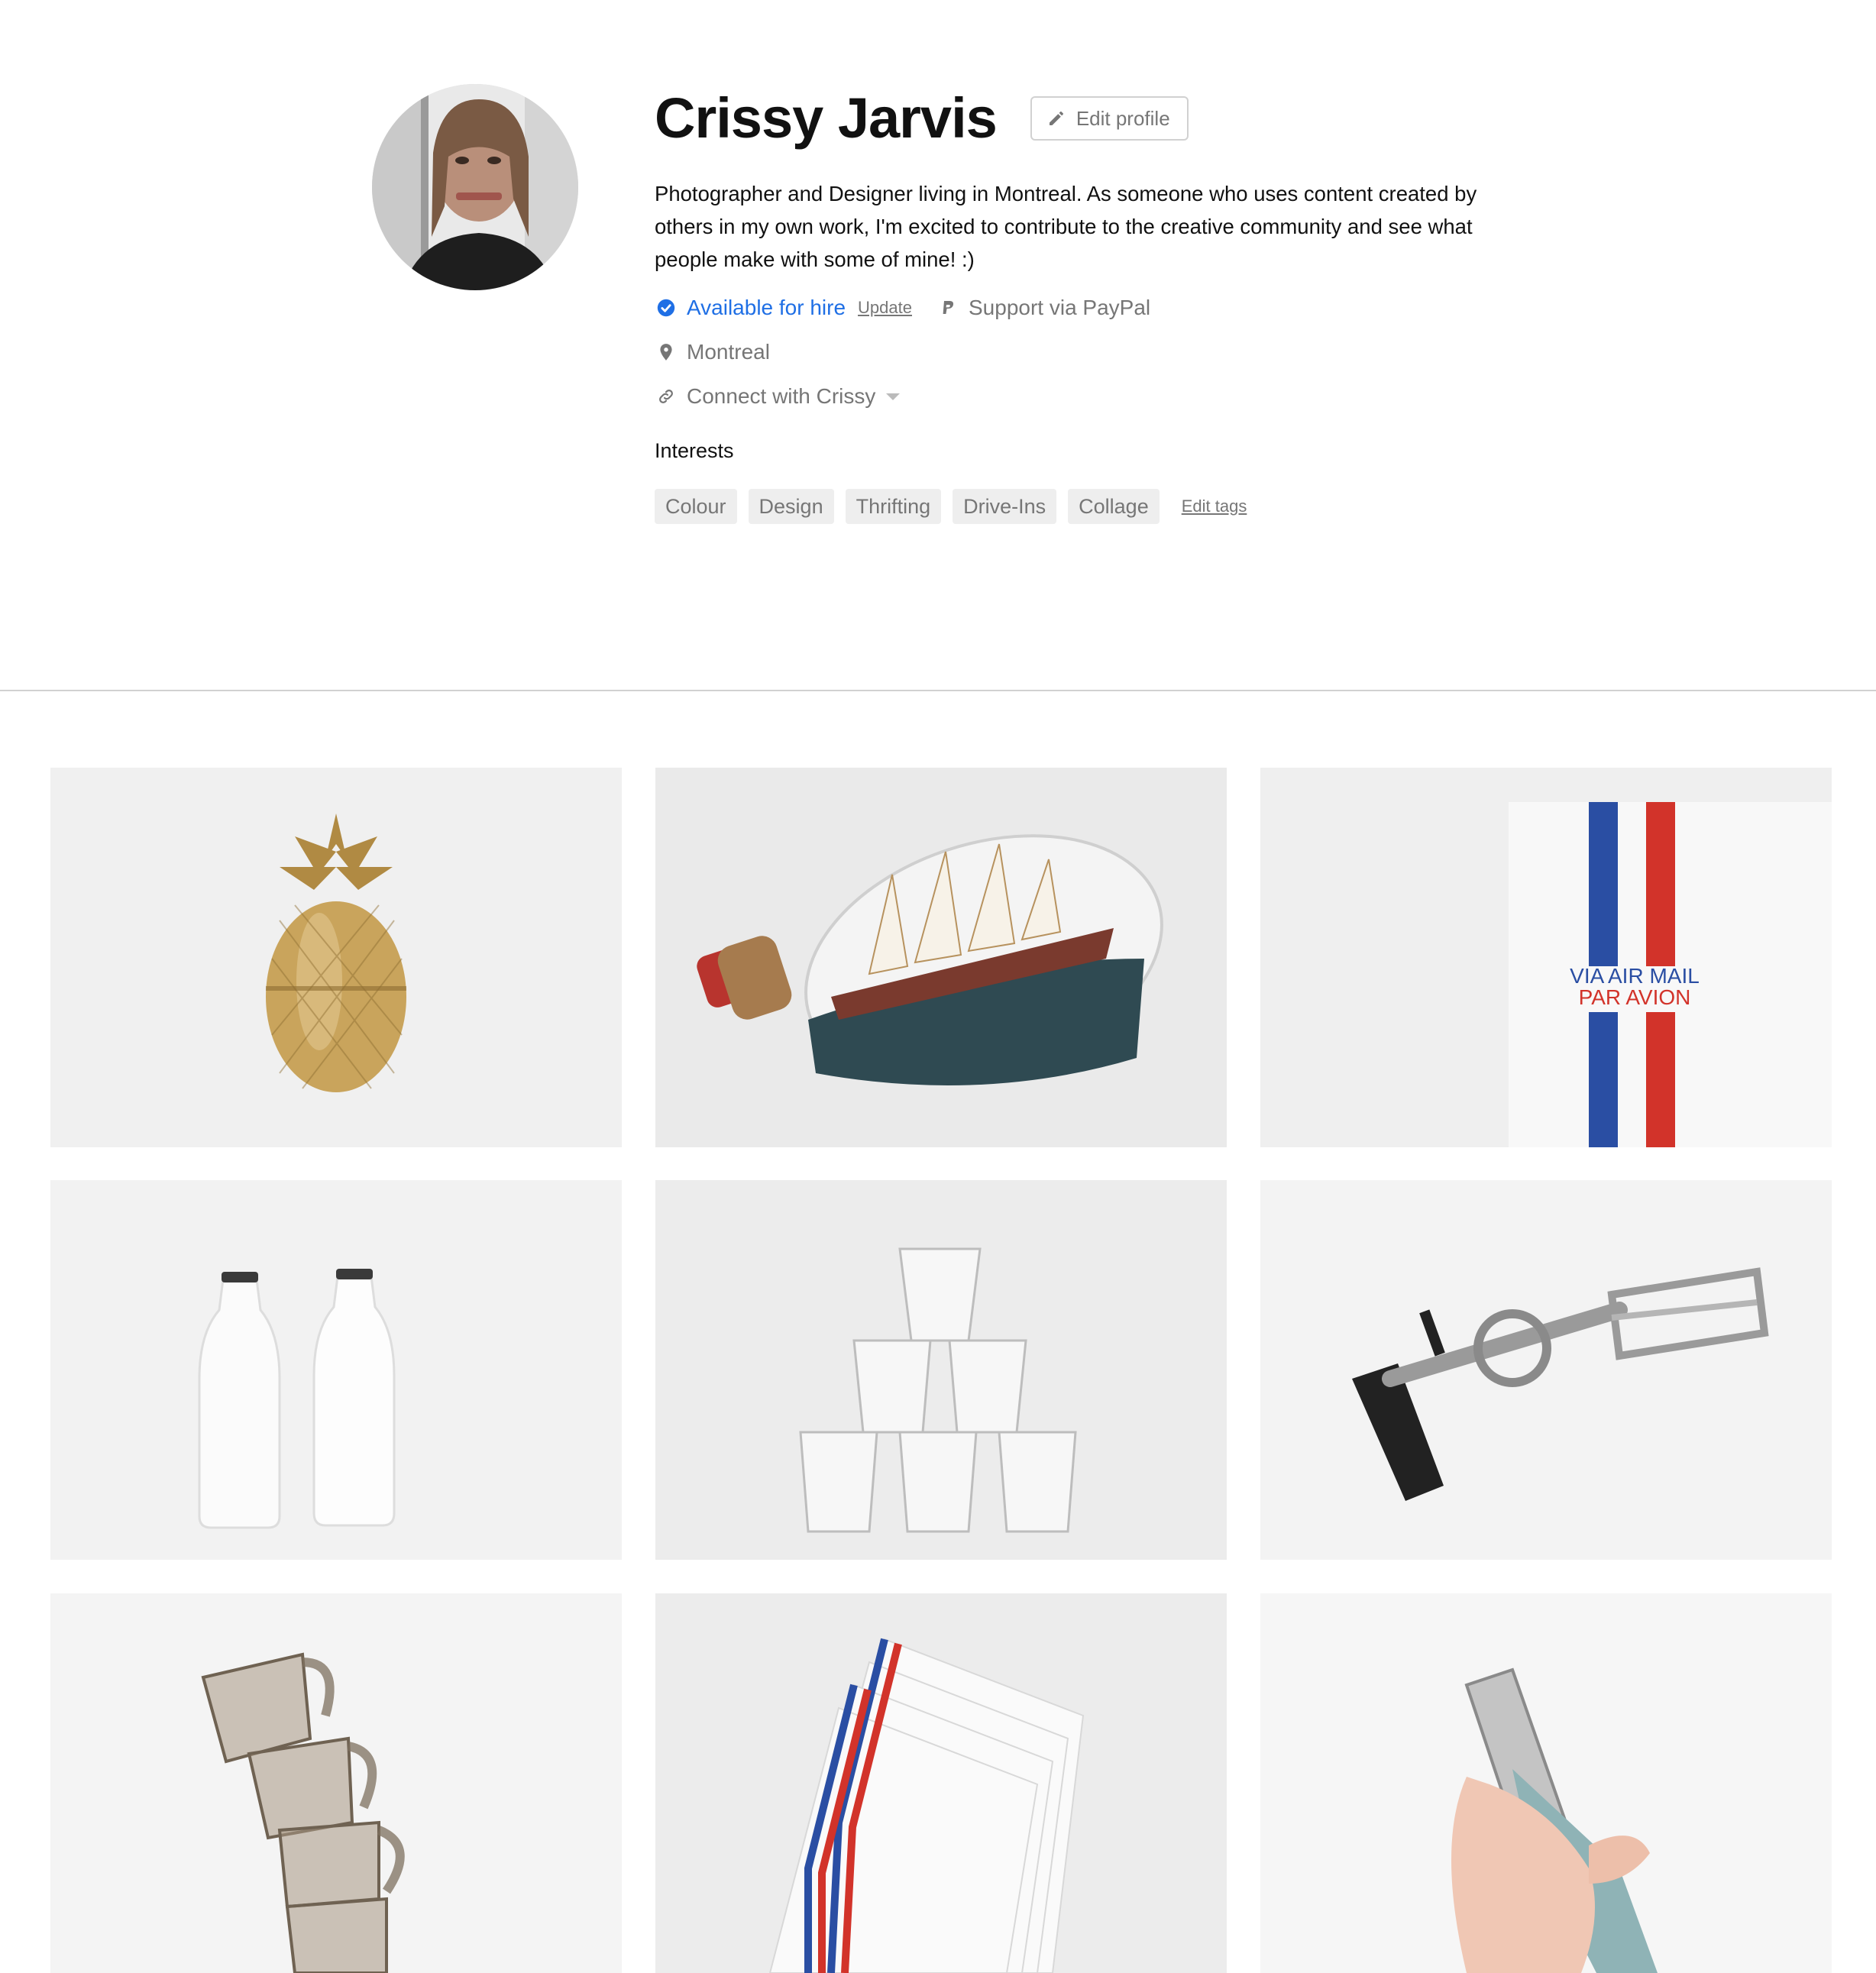  Describe the element at coordinates (893, 396) in the screenshot. I see `chevron-down-icon` at that location.